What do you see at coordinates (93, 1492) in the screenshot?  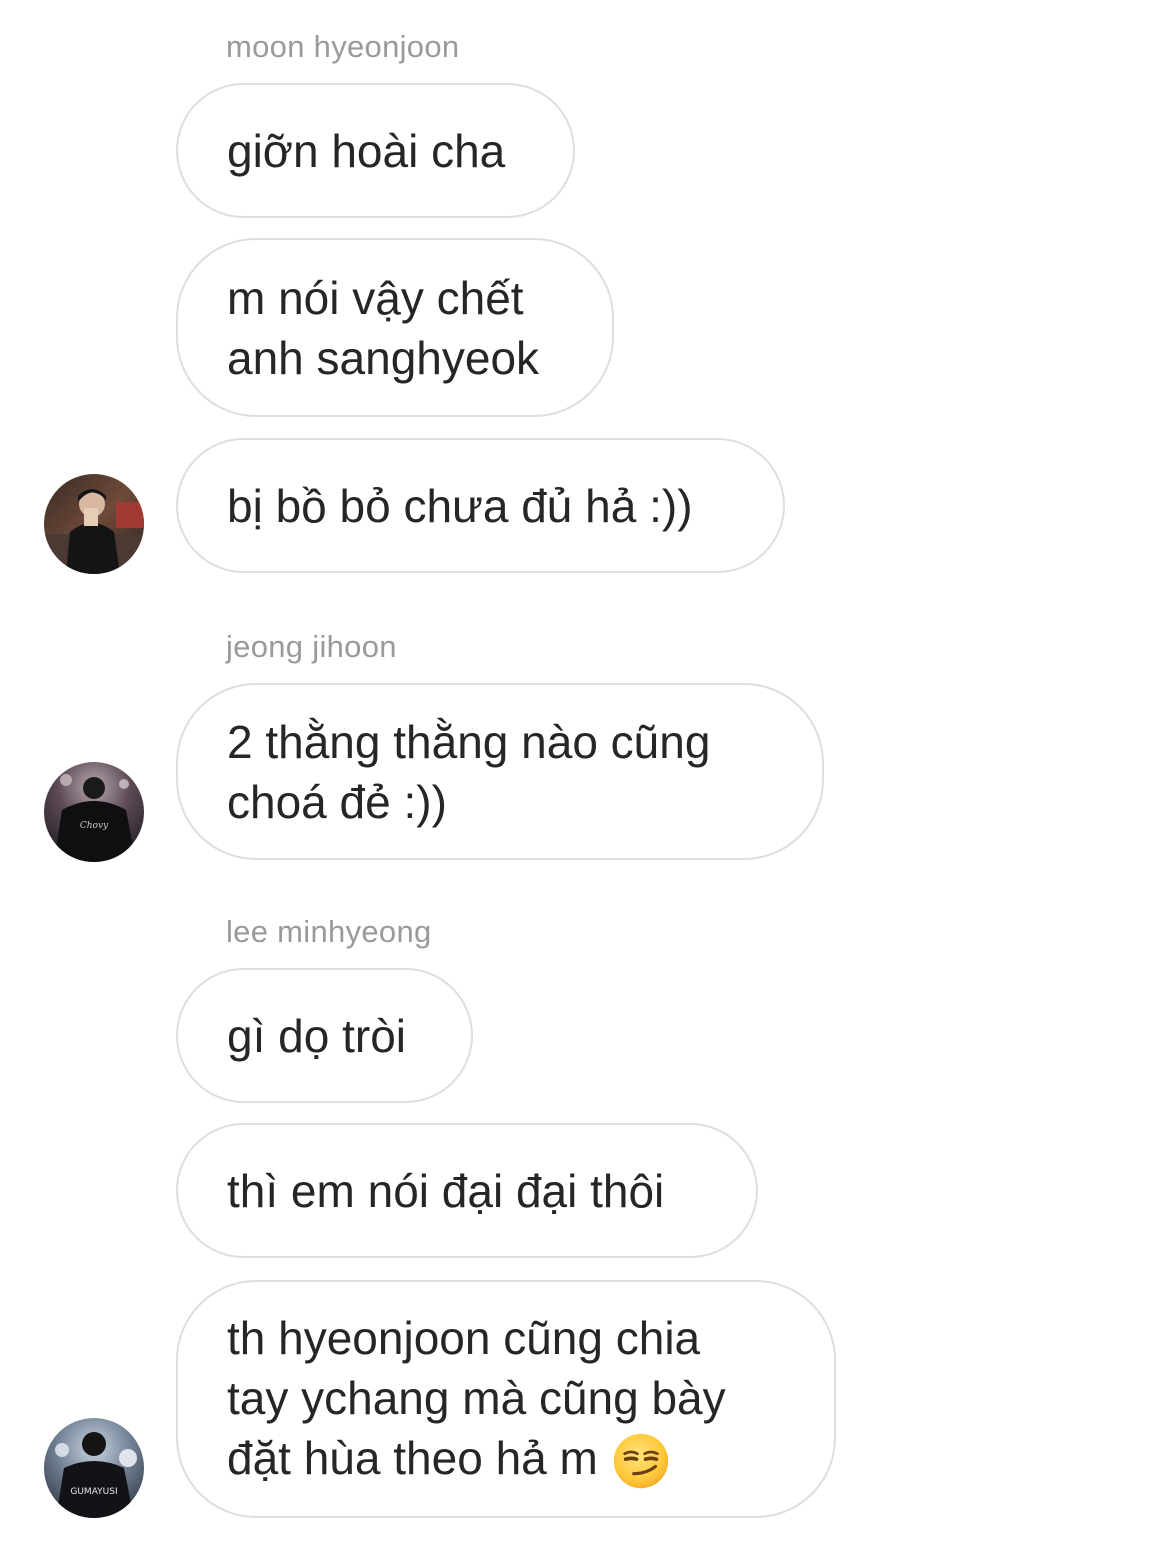 I see `shirt-text: GUMAYUSI` at bounding box center [93, 1492].